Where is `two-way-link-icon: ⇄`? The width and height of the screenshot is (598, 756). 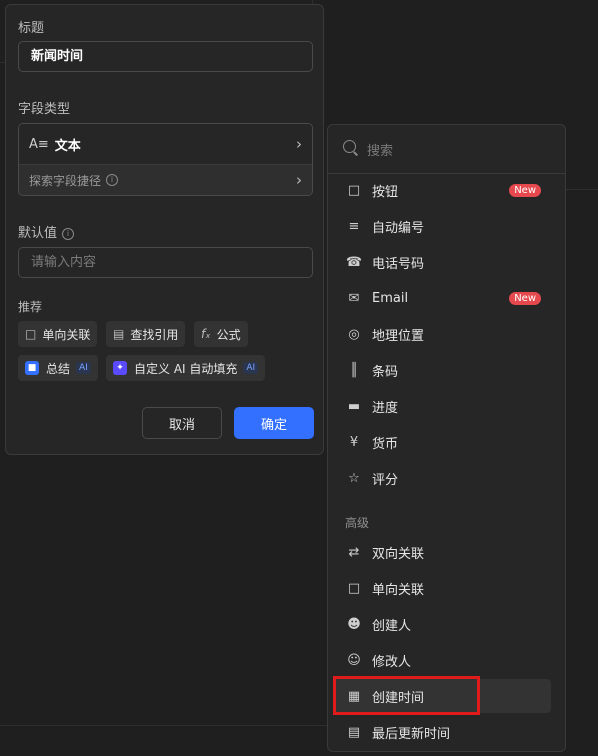
two-way-link-icon: ⇄ is located at coordinates (354, 552).